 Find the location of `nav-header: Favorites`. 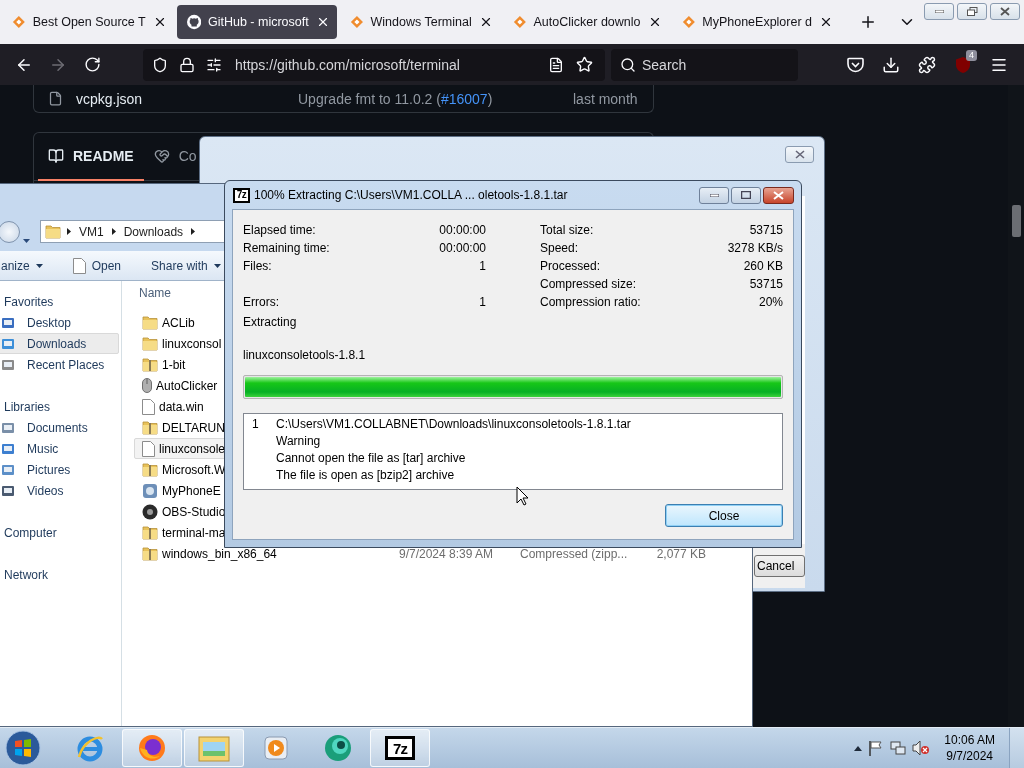

nav-header: Favorites is located at coordinates (60, 301).